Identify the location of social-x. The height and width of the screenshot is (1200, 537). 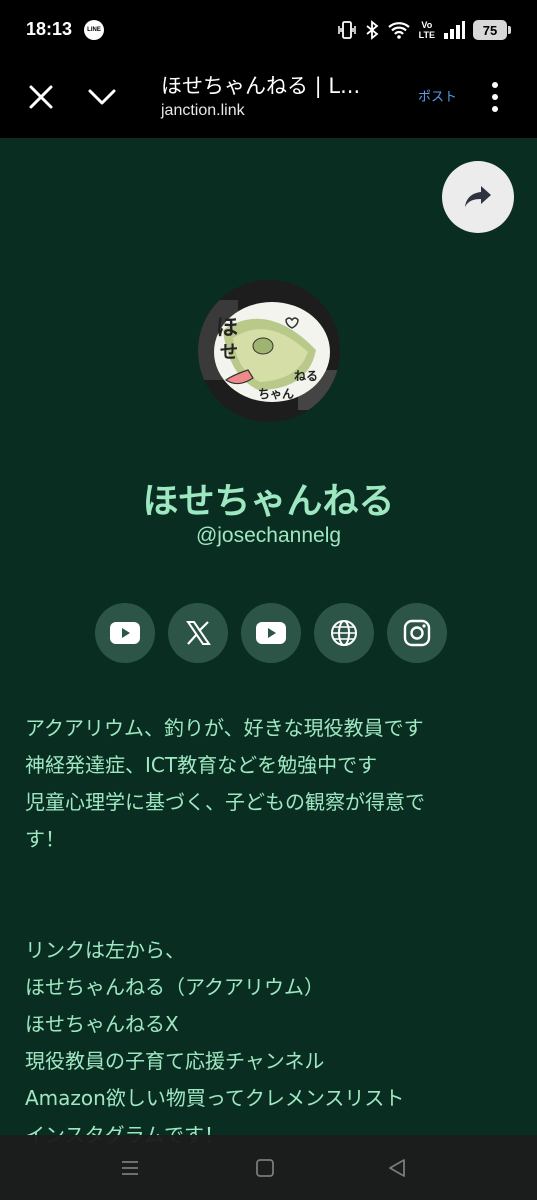
(198, 633).